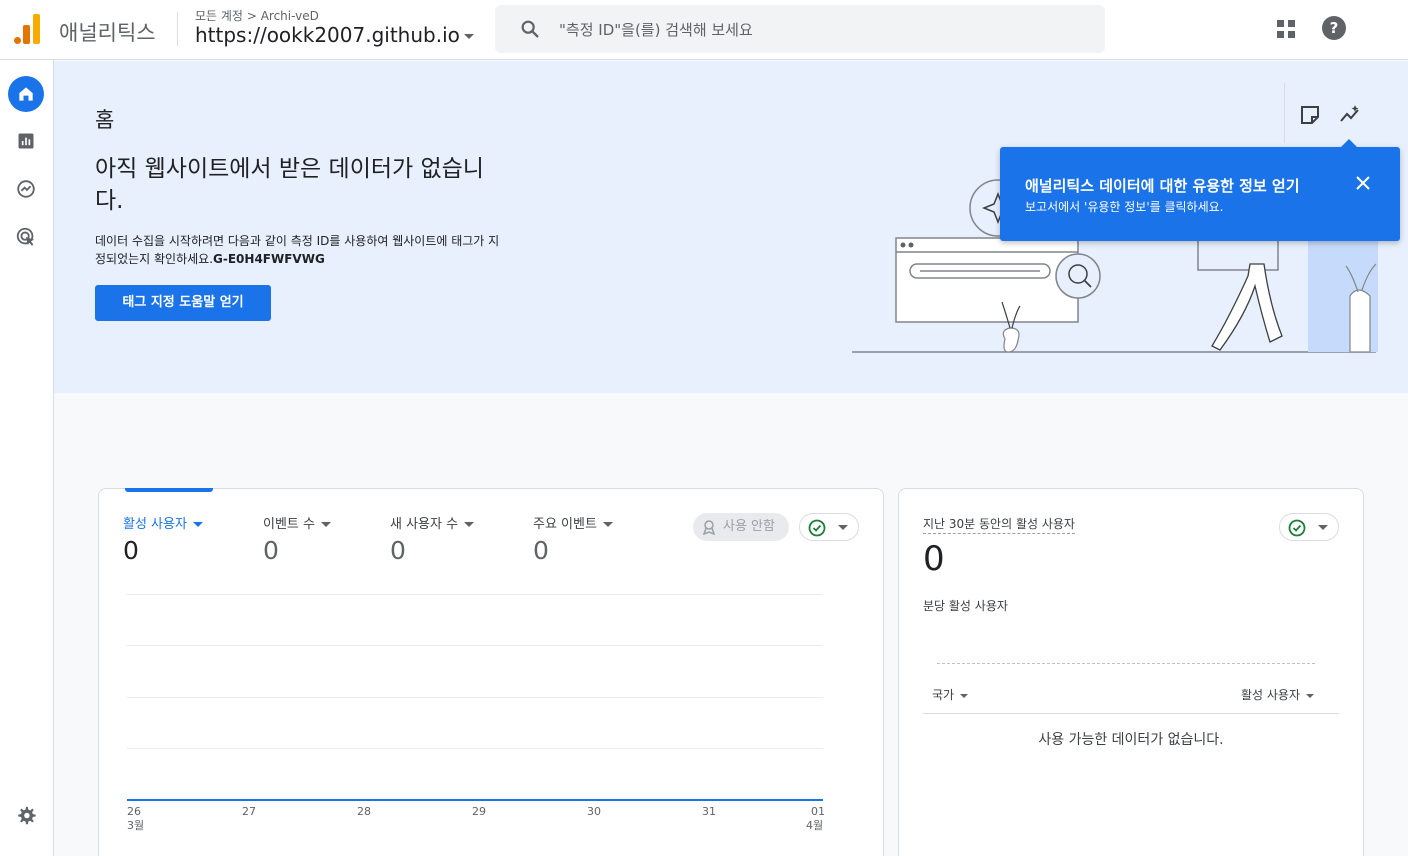 The image size is (1408, 856). I want to click on realtime-value: 0, so click(934, 559).